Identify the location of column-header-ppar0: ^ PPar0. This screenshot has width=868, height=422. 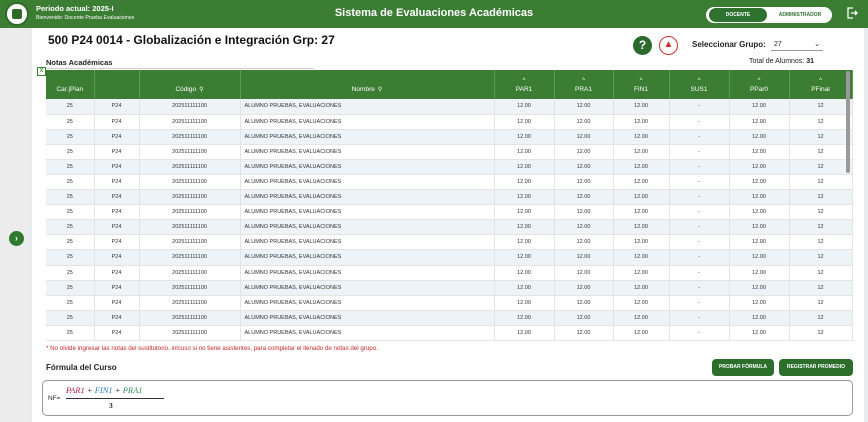
(759, 84).